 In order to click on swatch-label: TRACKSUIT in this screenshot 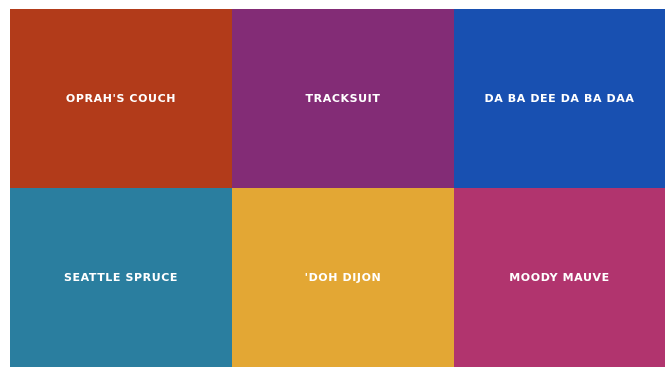, I will do `click(343, 98)`.